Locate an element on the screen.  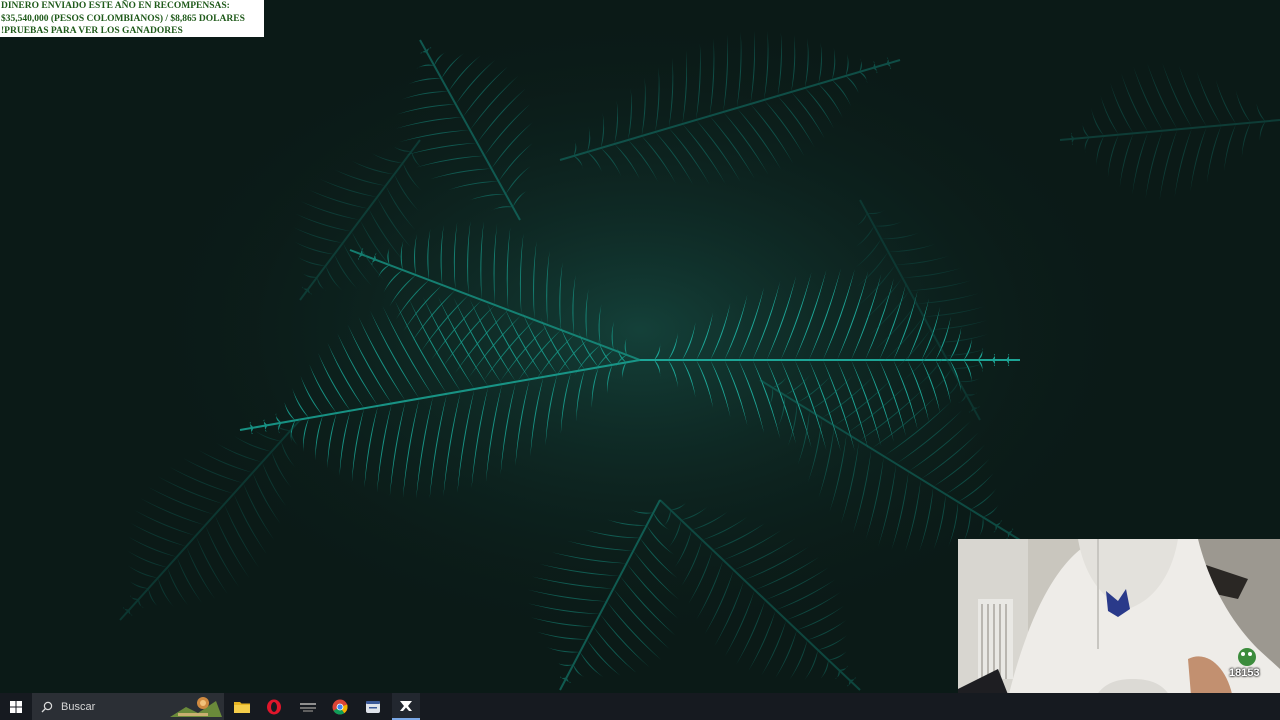
folder-icon is located at coordinates (242, 707).